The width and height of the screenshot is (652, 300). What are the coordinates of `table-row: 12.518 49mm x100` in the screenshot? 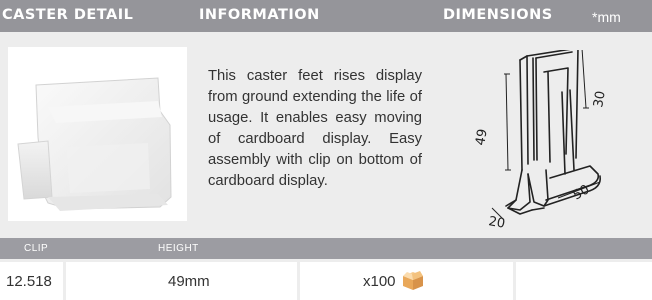 It's located at (326, 279).